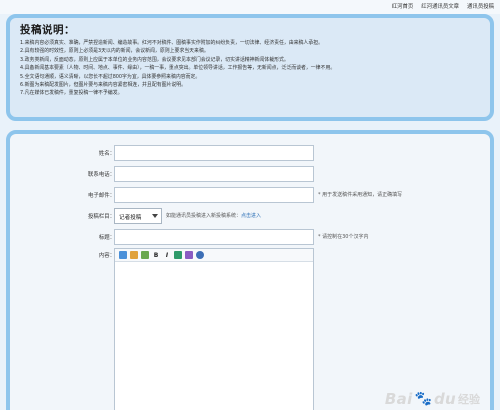 The image size is (500, 410). I want to click on email-hint: * 用于发送稿件采用通知，请正确填写, so click(360, 195).